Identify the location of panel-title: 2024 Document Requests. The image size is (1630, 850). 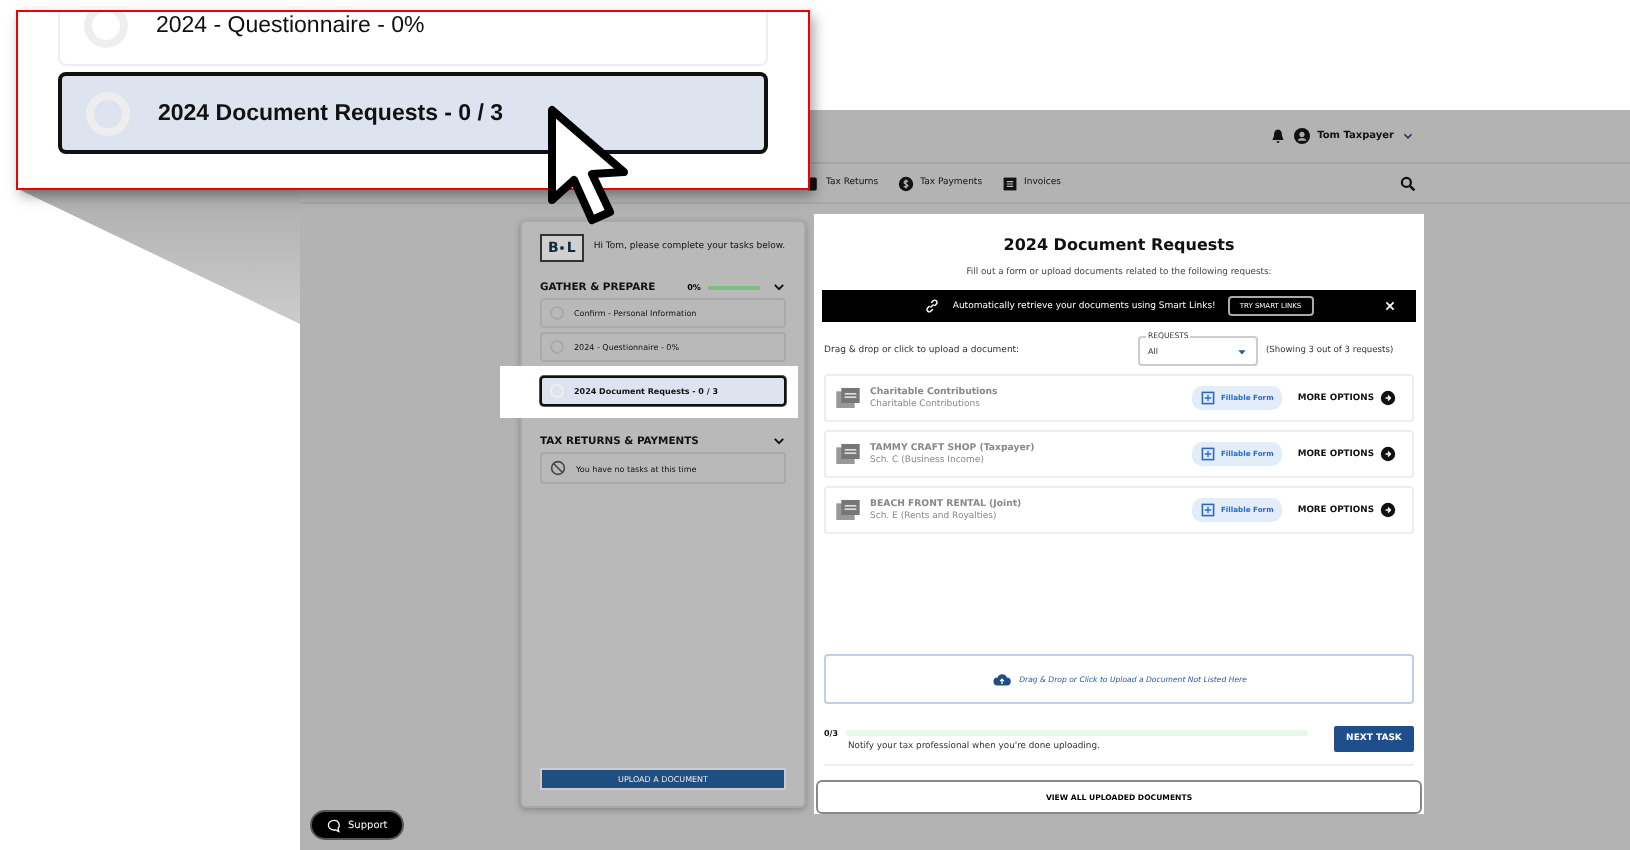
(1119, 245).